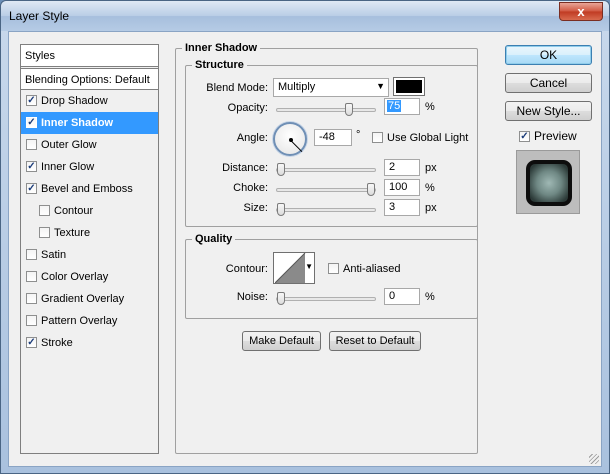 This screenshot has height=474, width=610. What do you see at coordinates (89, 233) in the screenshot?
I see `style-item-texture: Texture` at bounding box center [89, 233].